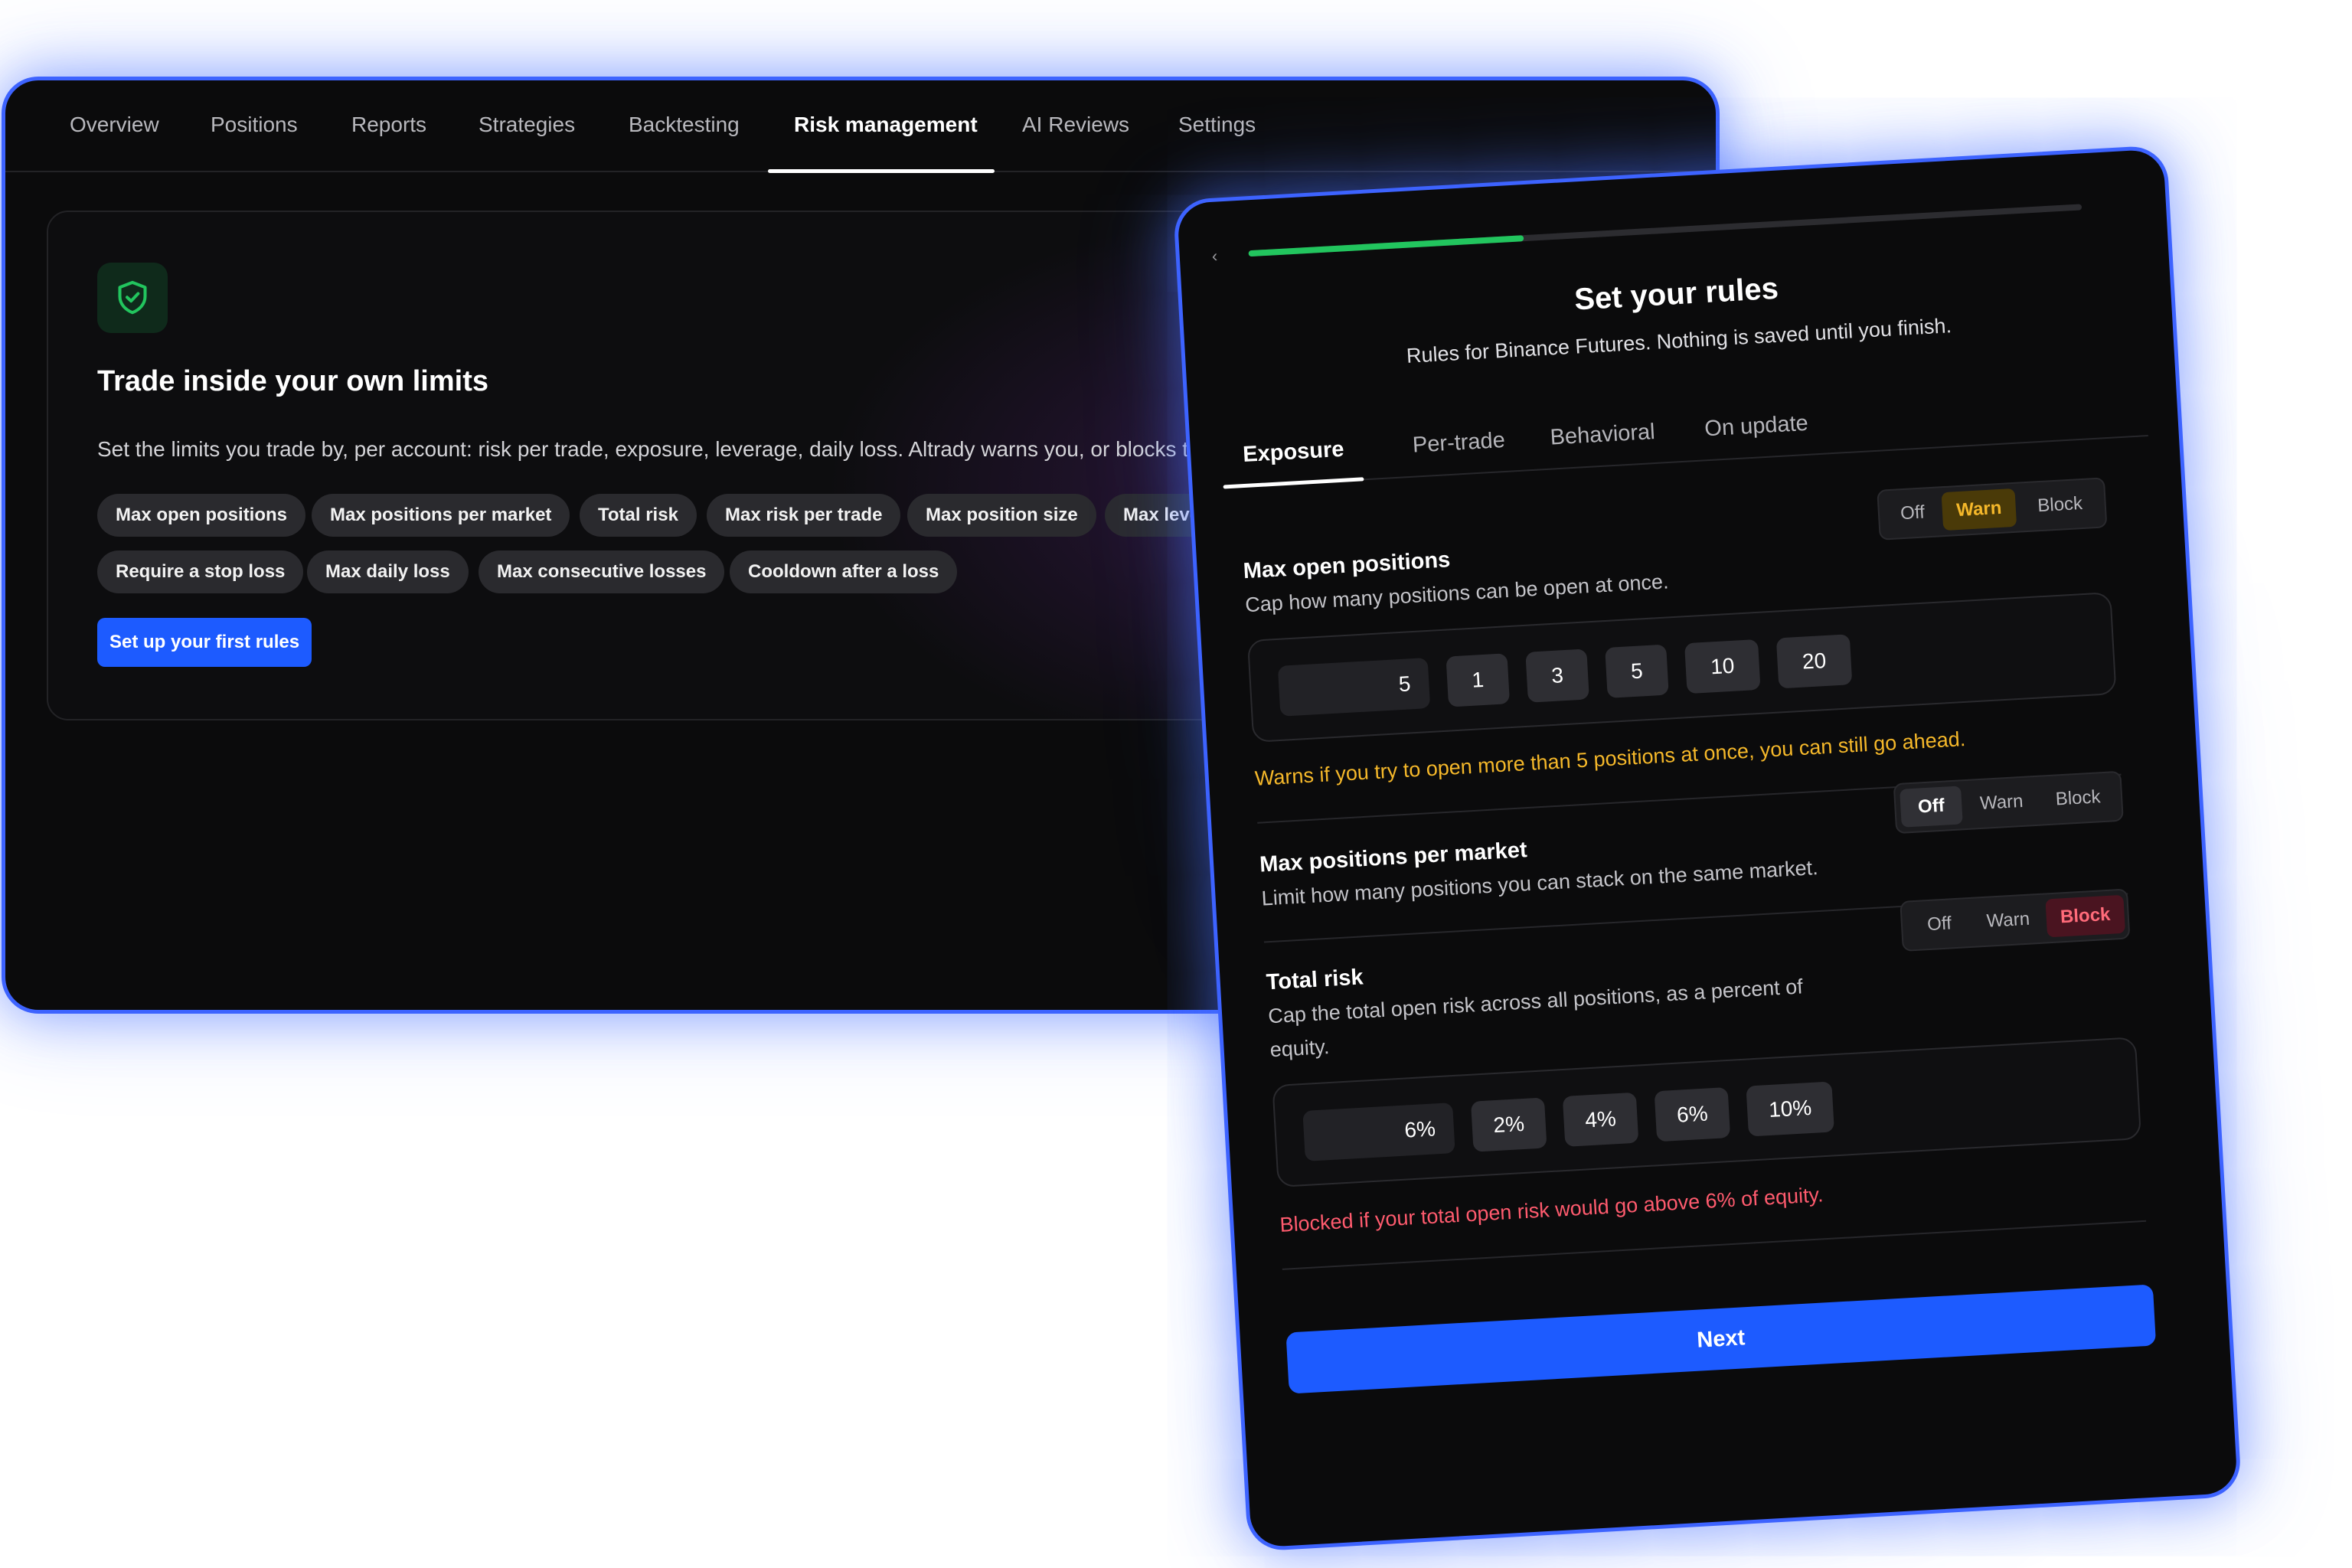 Image resolution: width=2352 pixels, height=1568 pixels. What do you see at coordinates (2060, 505) in the screenshot?
I see `mode-block-max-open-positions: Block` at bounding box center [2060, 505].